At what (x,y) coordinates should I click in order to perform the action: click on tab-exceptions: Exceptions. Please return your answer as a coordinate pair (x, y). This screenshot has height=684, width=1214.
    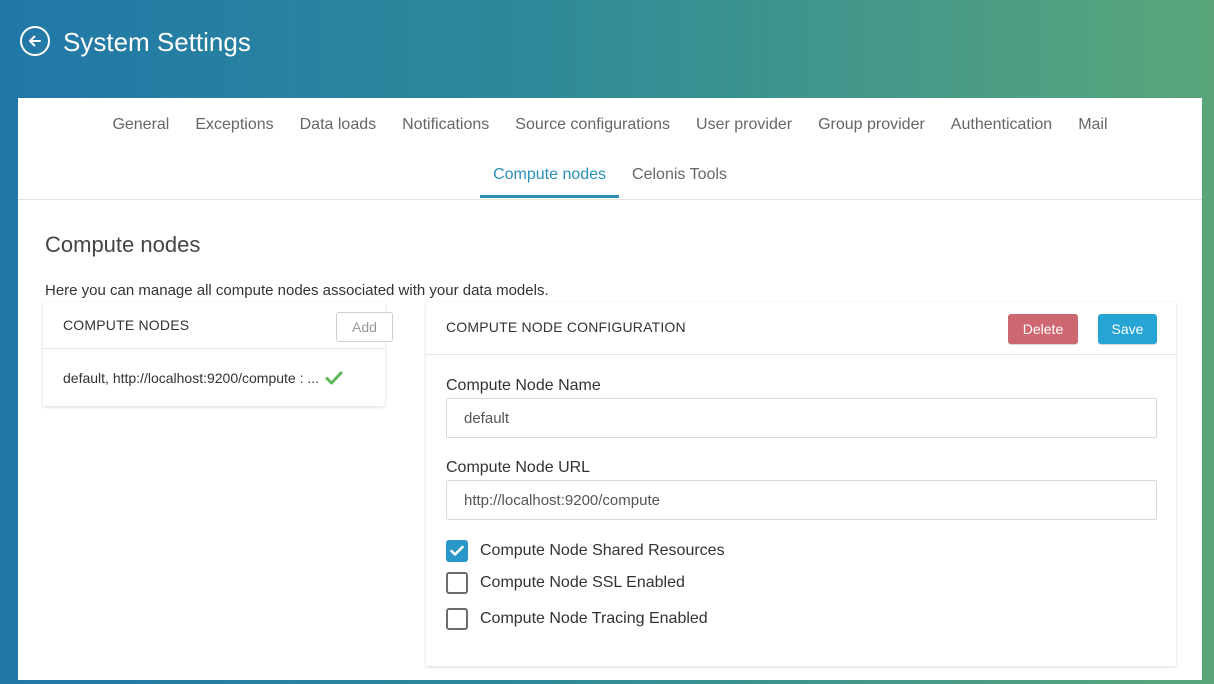
    Looking at the image, I should click on (234, 125).